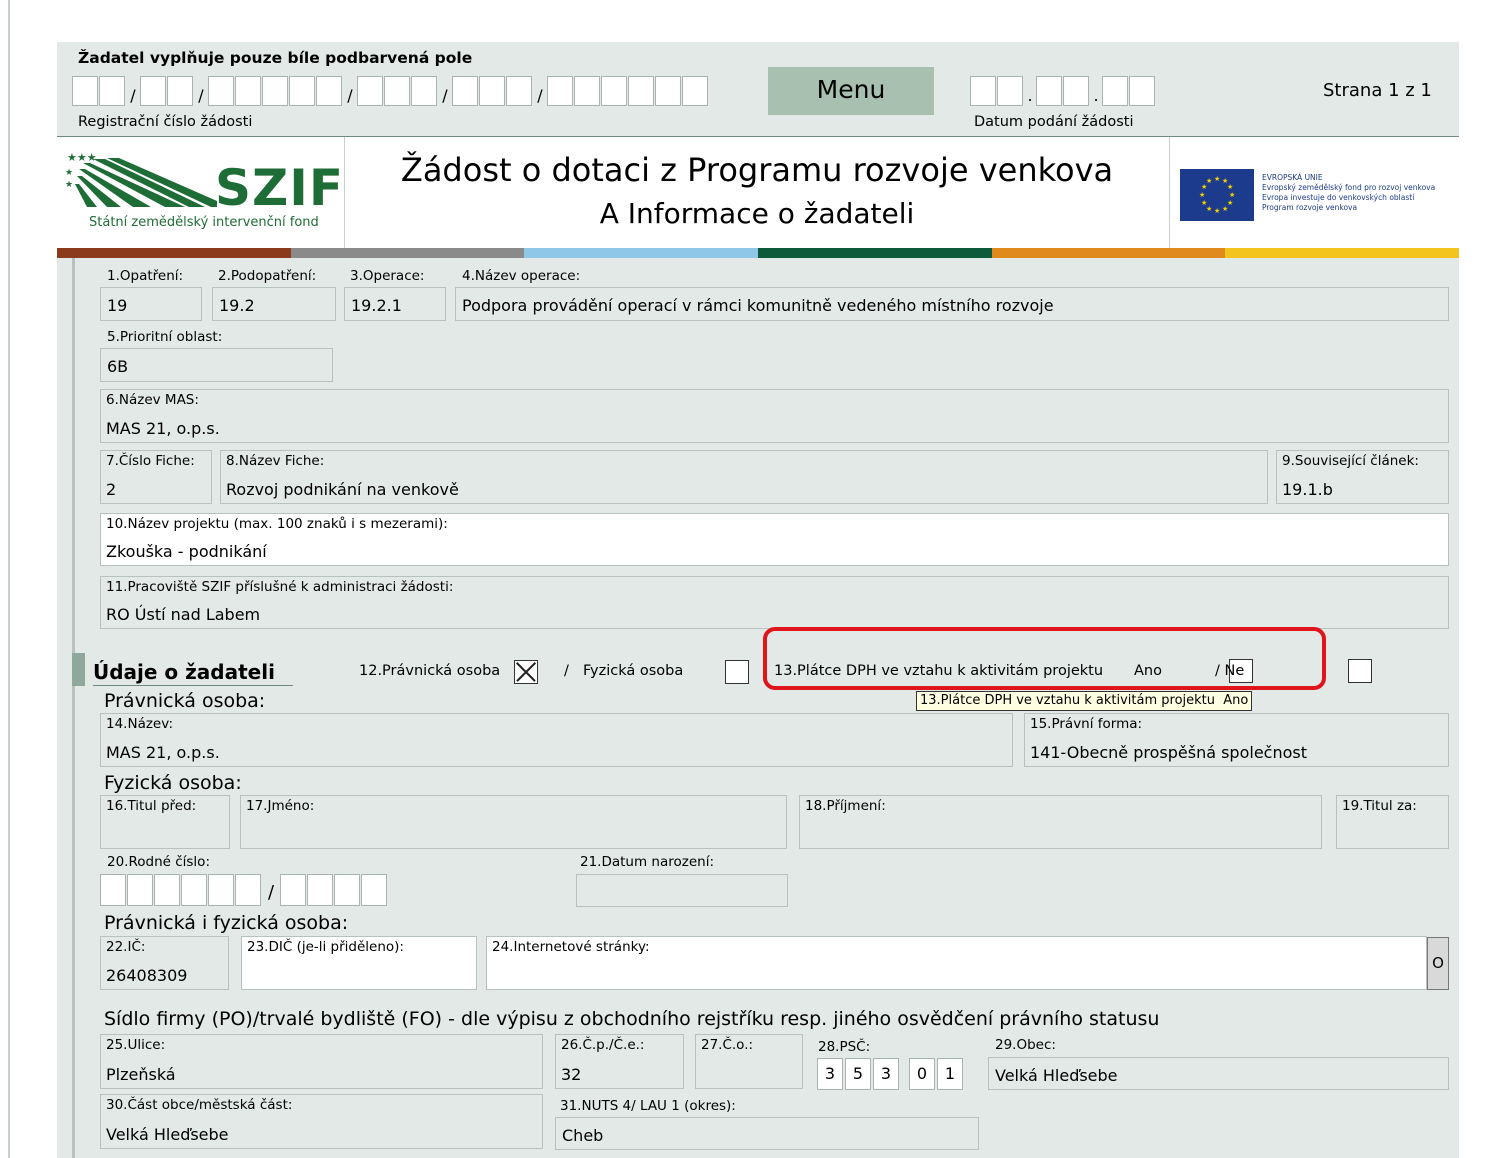 The width and height of the screenshot is (1492, 1158). Describe the element at coordinates (395, 304) in the screenshot. I see `operace-field: 19.2.1` at that location.